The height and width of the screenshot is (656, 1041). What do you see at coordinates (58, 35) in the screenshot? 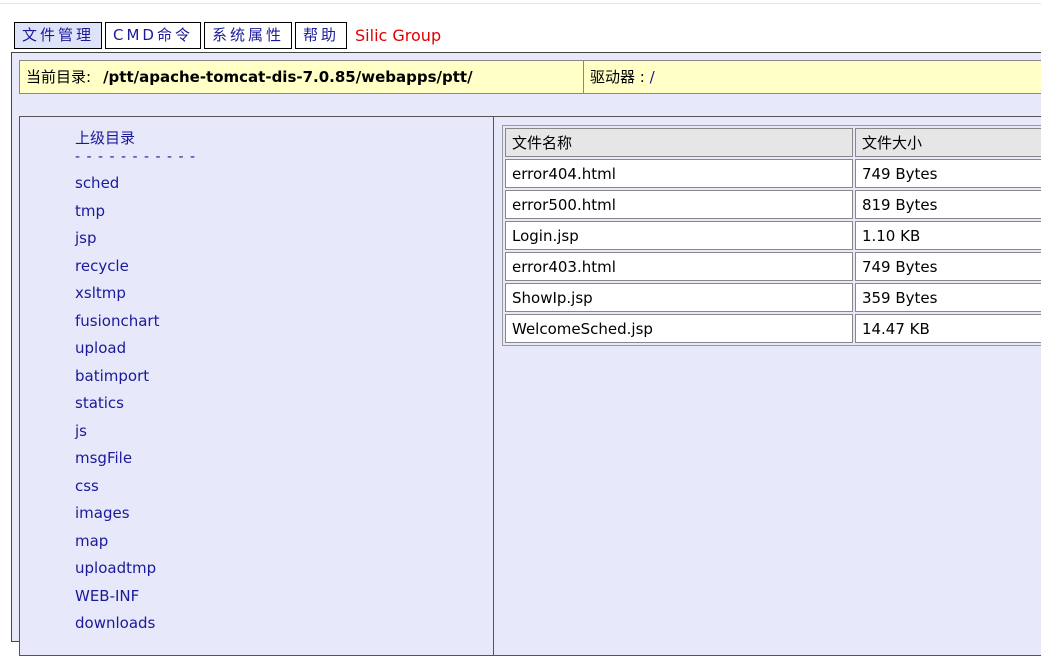
I see `tab-file-manager: 文件管理` at bounding box center [58, 35].